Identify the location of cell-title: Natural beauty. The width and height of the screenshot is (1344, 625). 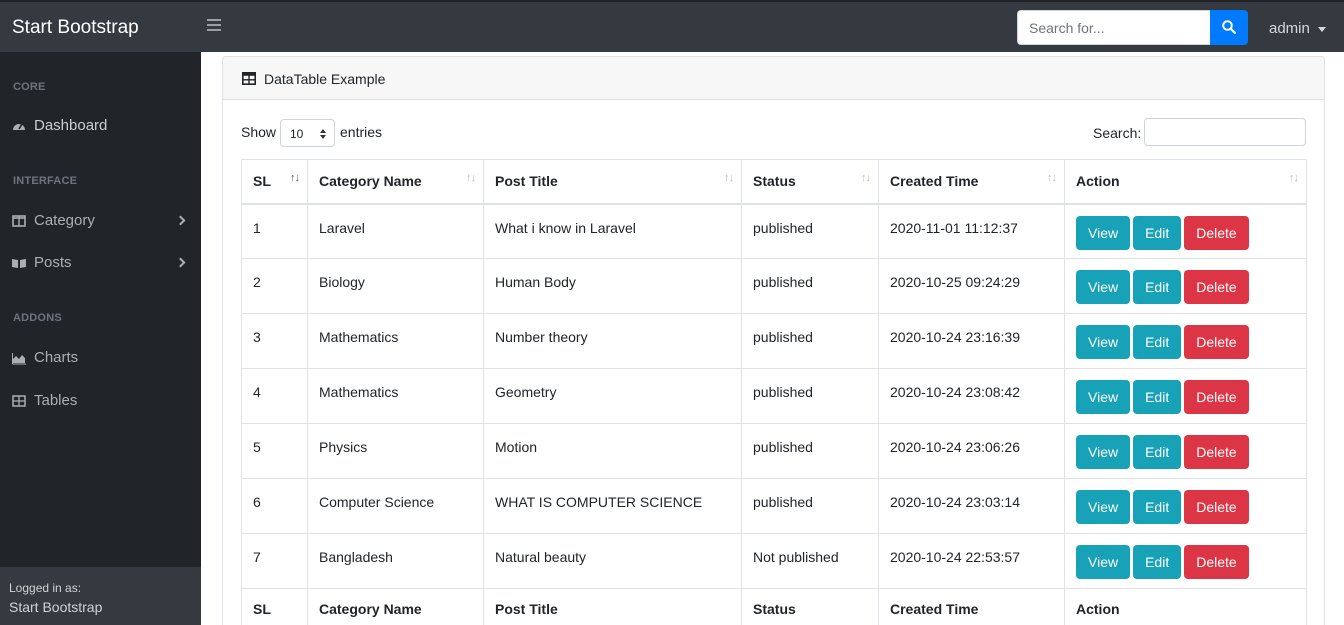
(612, 561).